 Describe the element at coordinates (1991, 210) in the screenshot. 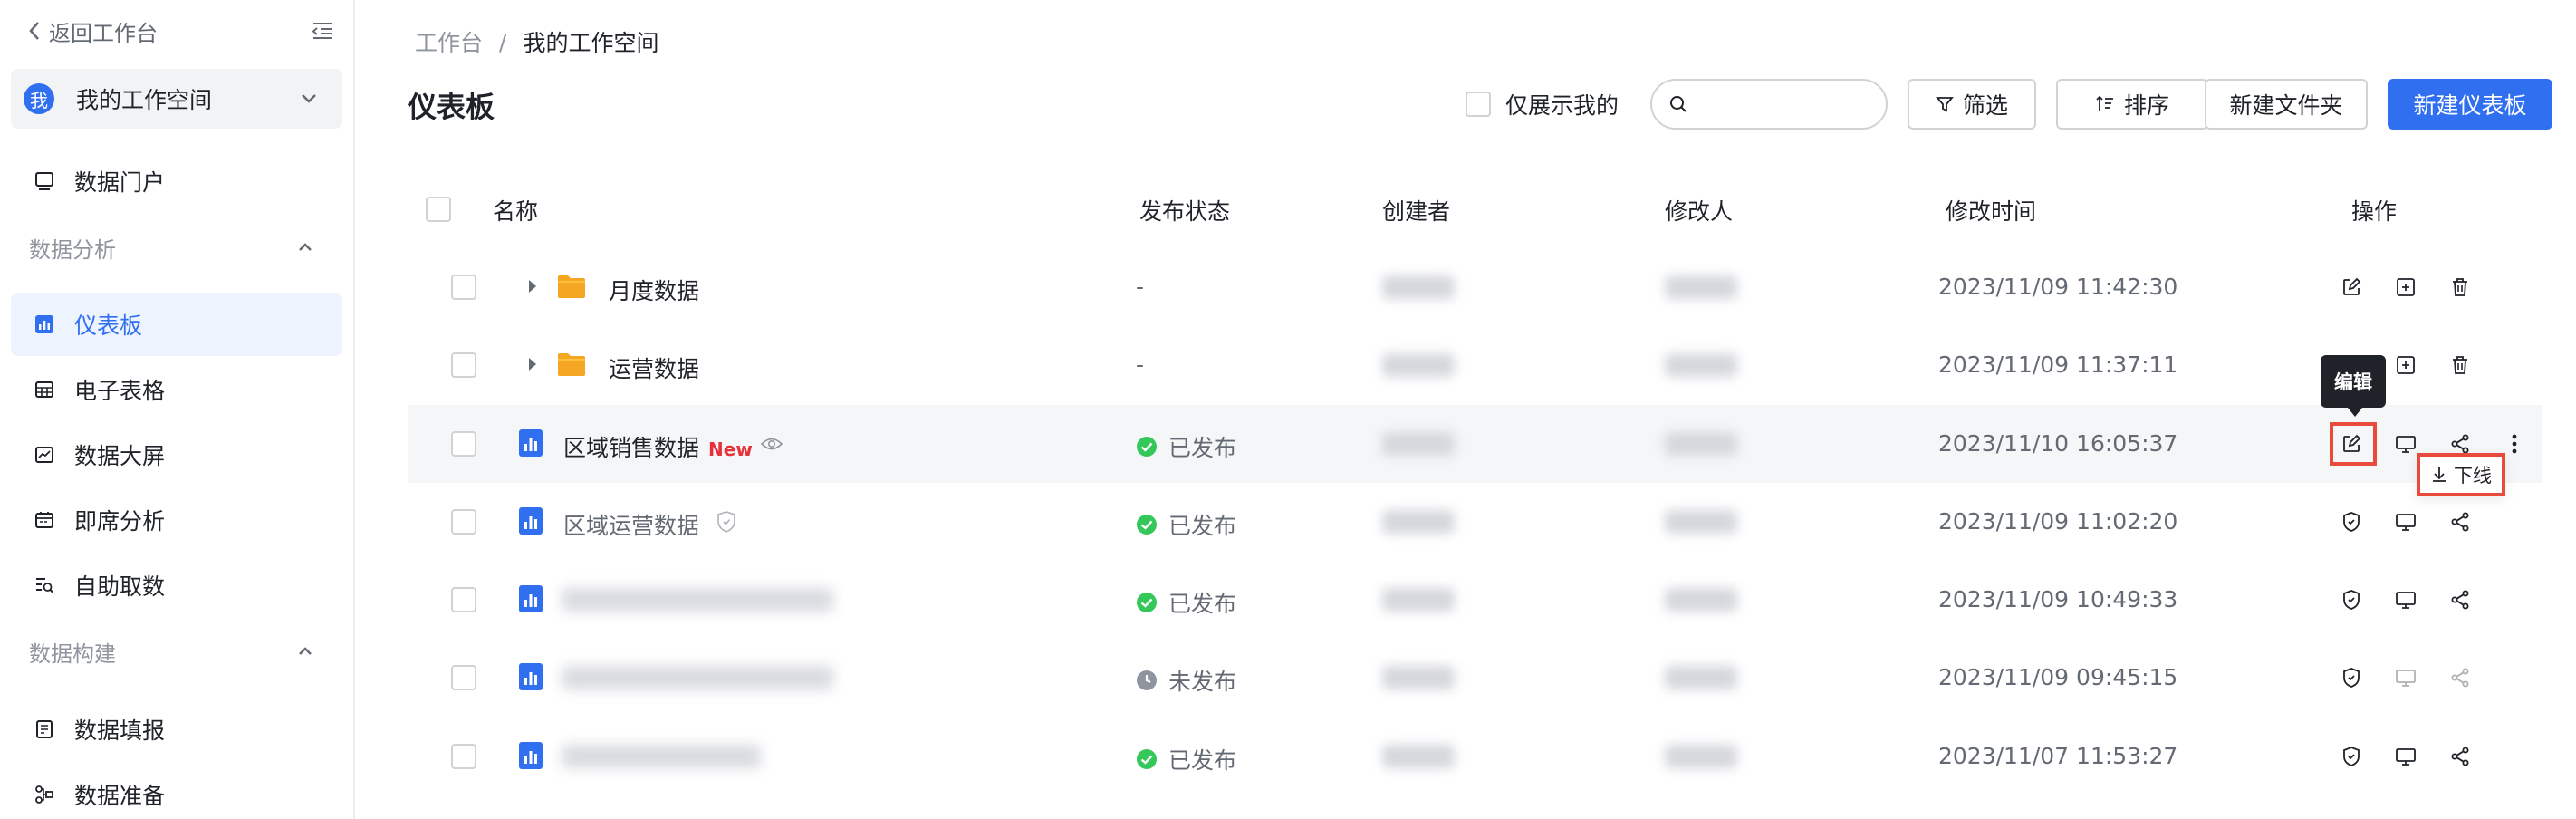

I see `column-header-modified-time: 修改时间` at that location.